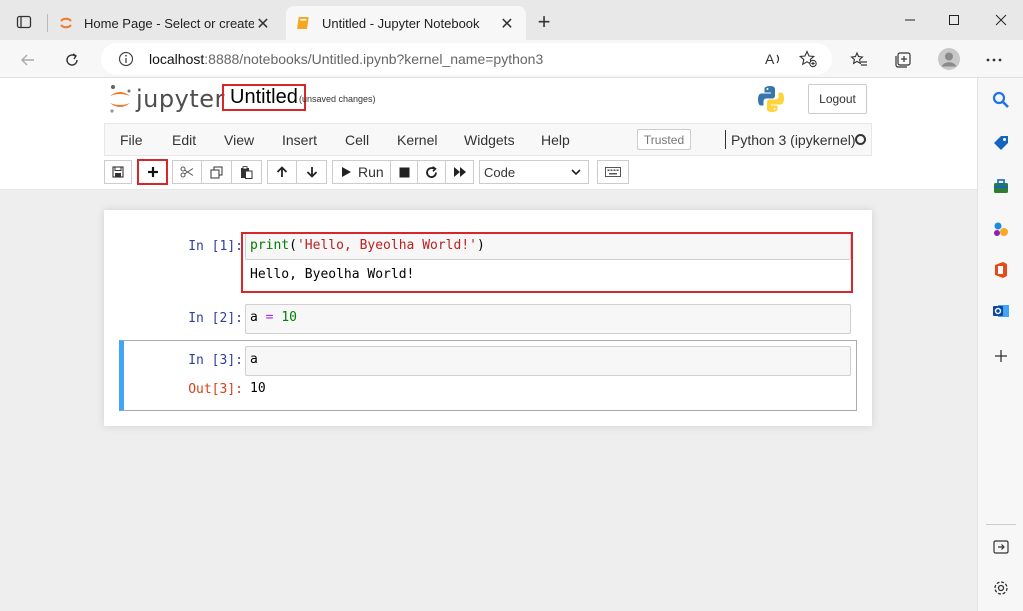  Describe the element at coordinates (1001, 20) in the screenshot. I see `close-window-icon` at that location.